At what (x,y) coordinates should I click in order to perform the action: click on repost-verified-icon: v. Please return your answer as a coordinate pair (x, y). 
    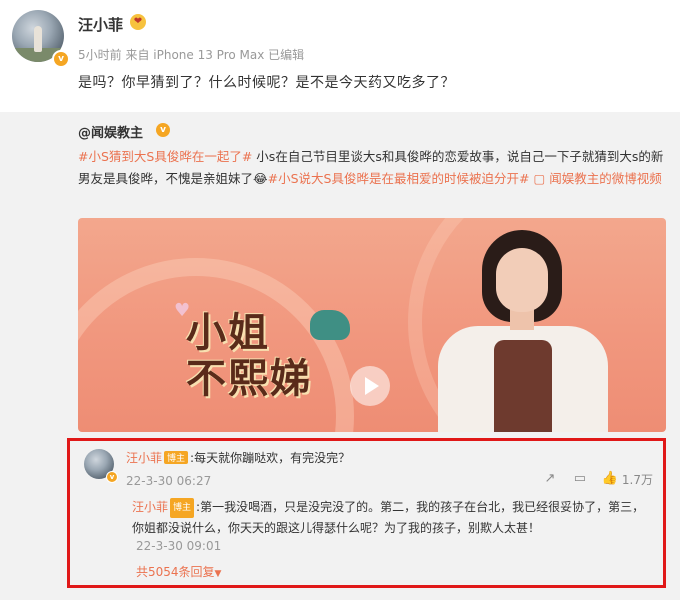
    Looking at the image, I should click on (163, 130).